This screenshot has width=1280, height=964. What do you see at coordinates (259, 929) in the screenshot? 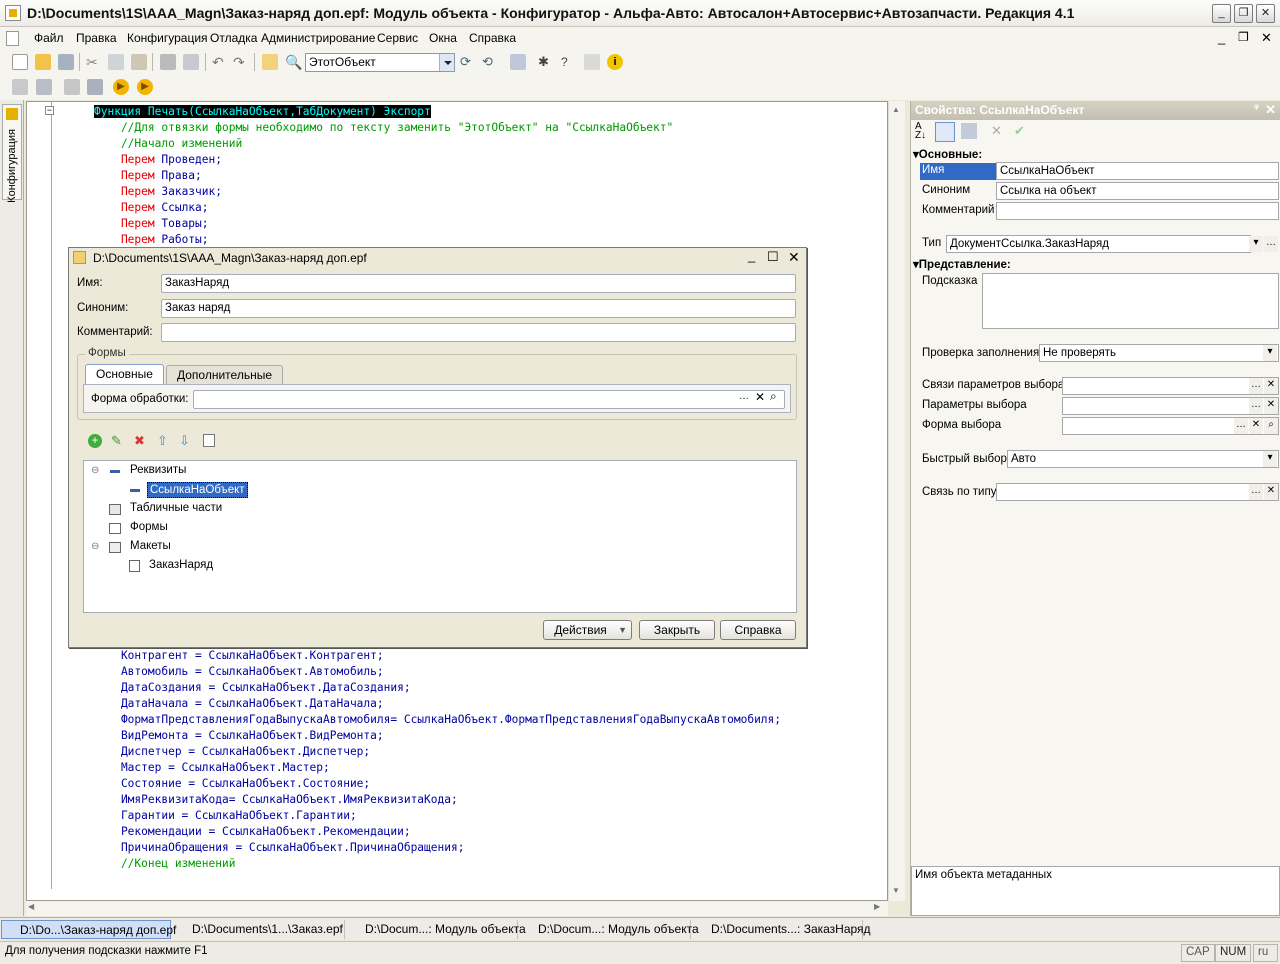
I see `task-order-file: D:\Documents\1...\Заказ.epf` at bounding box center [259, 929].